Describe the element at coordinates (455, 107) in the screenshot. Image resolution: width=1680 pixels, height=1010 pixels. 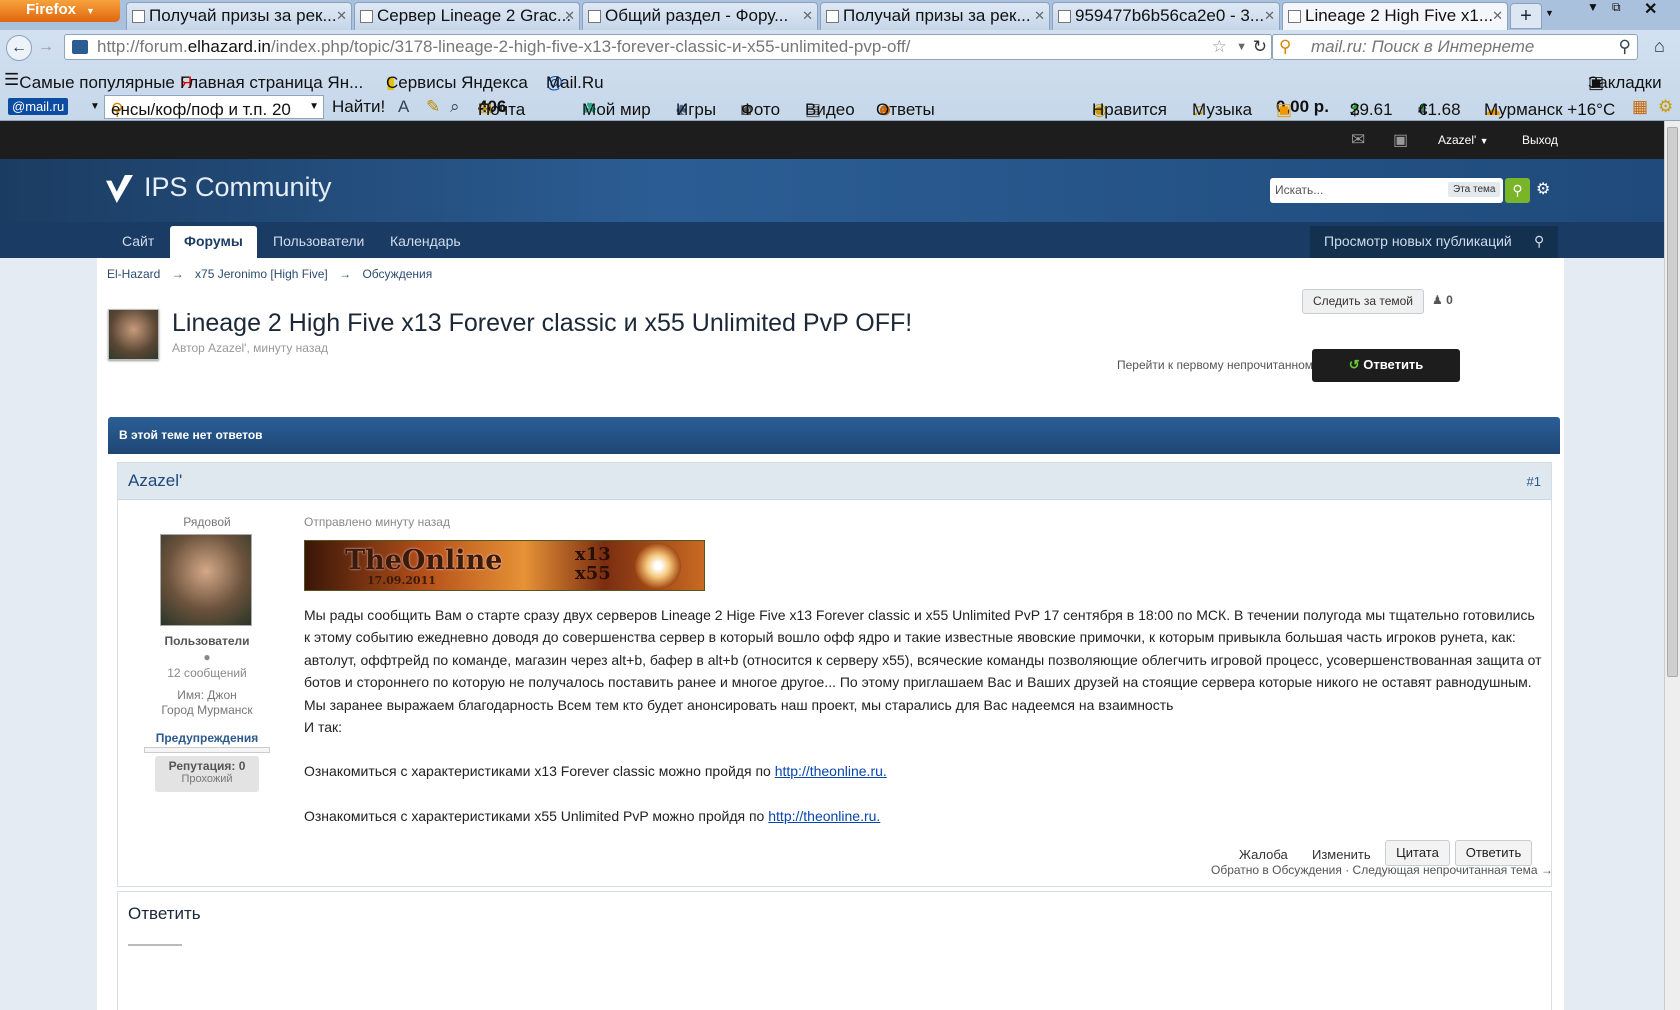
I see `zoom-icon: ⌕` at that location.